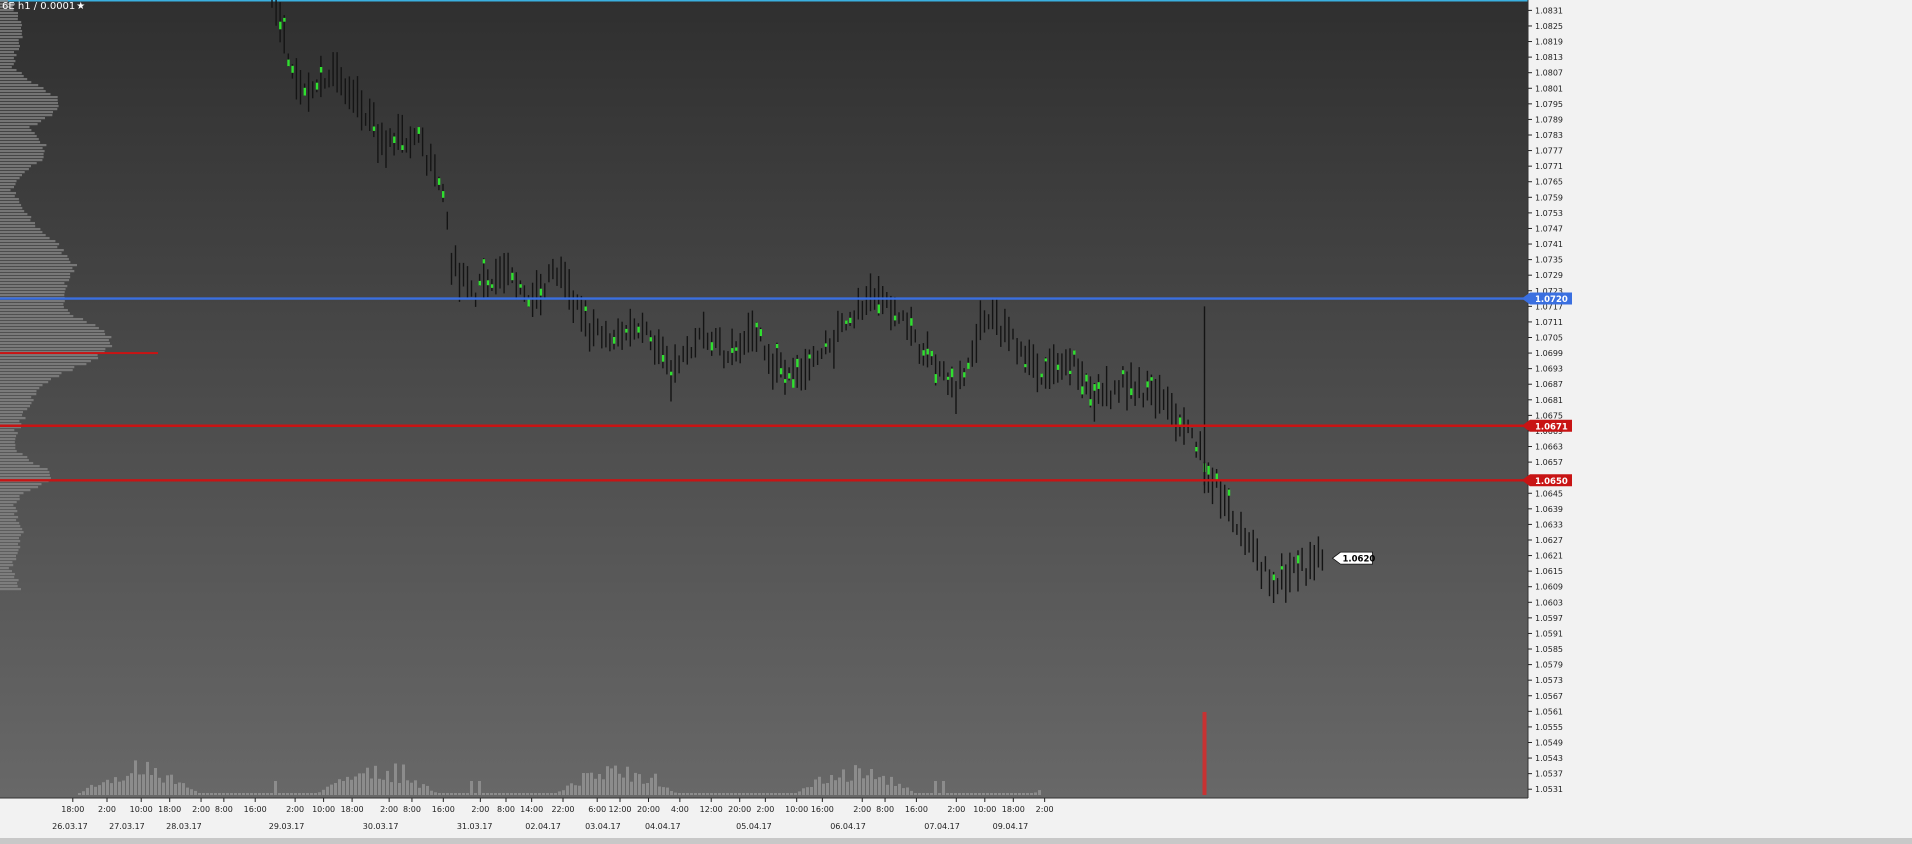  Describe the element at coordinates (127, 826) in the screenshot. I see `date-label: 27.03.17` at that location.